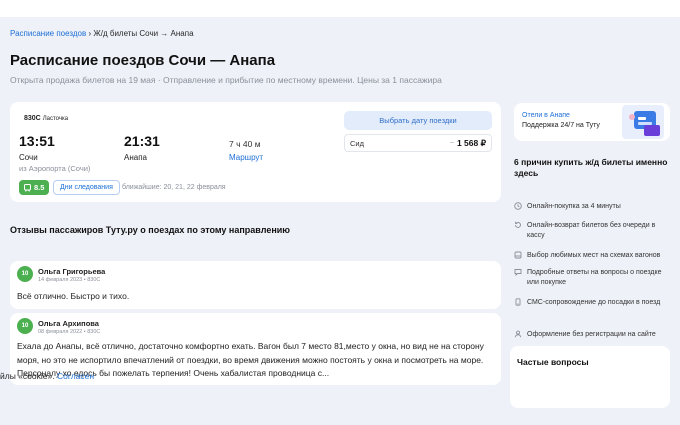 The height and width of the screenshot is (425, 680). What do you see at coordinates (591, 167) in the screenshot?
I see `reasons-title: 6 причин купить ж/д билеты именно здесь` at bounding box center [591, 167].